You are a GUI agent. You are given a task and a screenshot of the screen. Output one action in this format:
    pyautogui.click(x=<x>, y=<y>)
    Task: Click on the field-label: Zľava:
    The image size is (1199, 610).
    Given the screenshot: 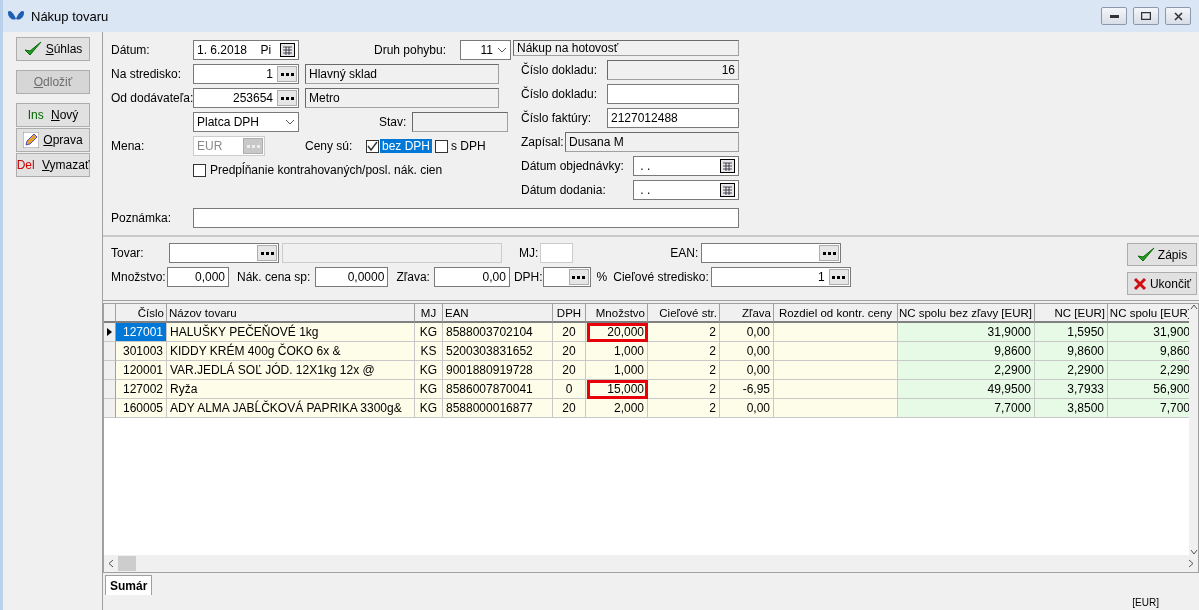 What is the action you would take?
    pyautogui.click(x=413, y=277)
    